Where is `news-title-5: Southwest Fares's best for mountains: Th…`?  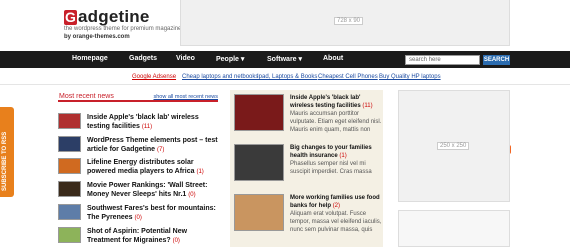
news-title-5: Southwest Fares's best for mountains: Th… is located at coordinates (153, 213).